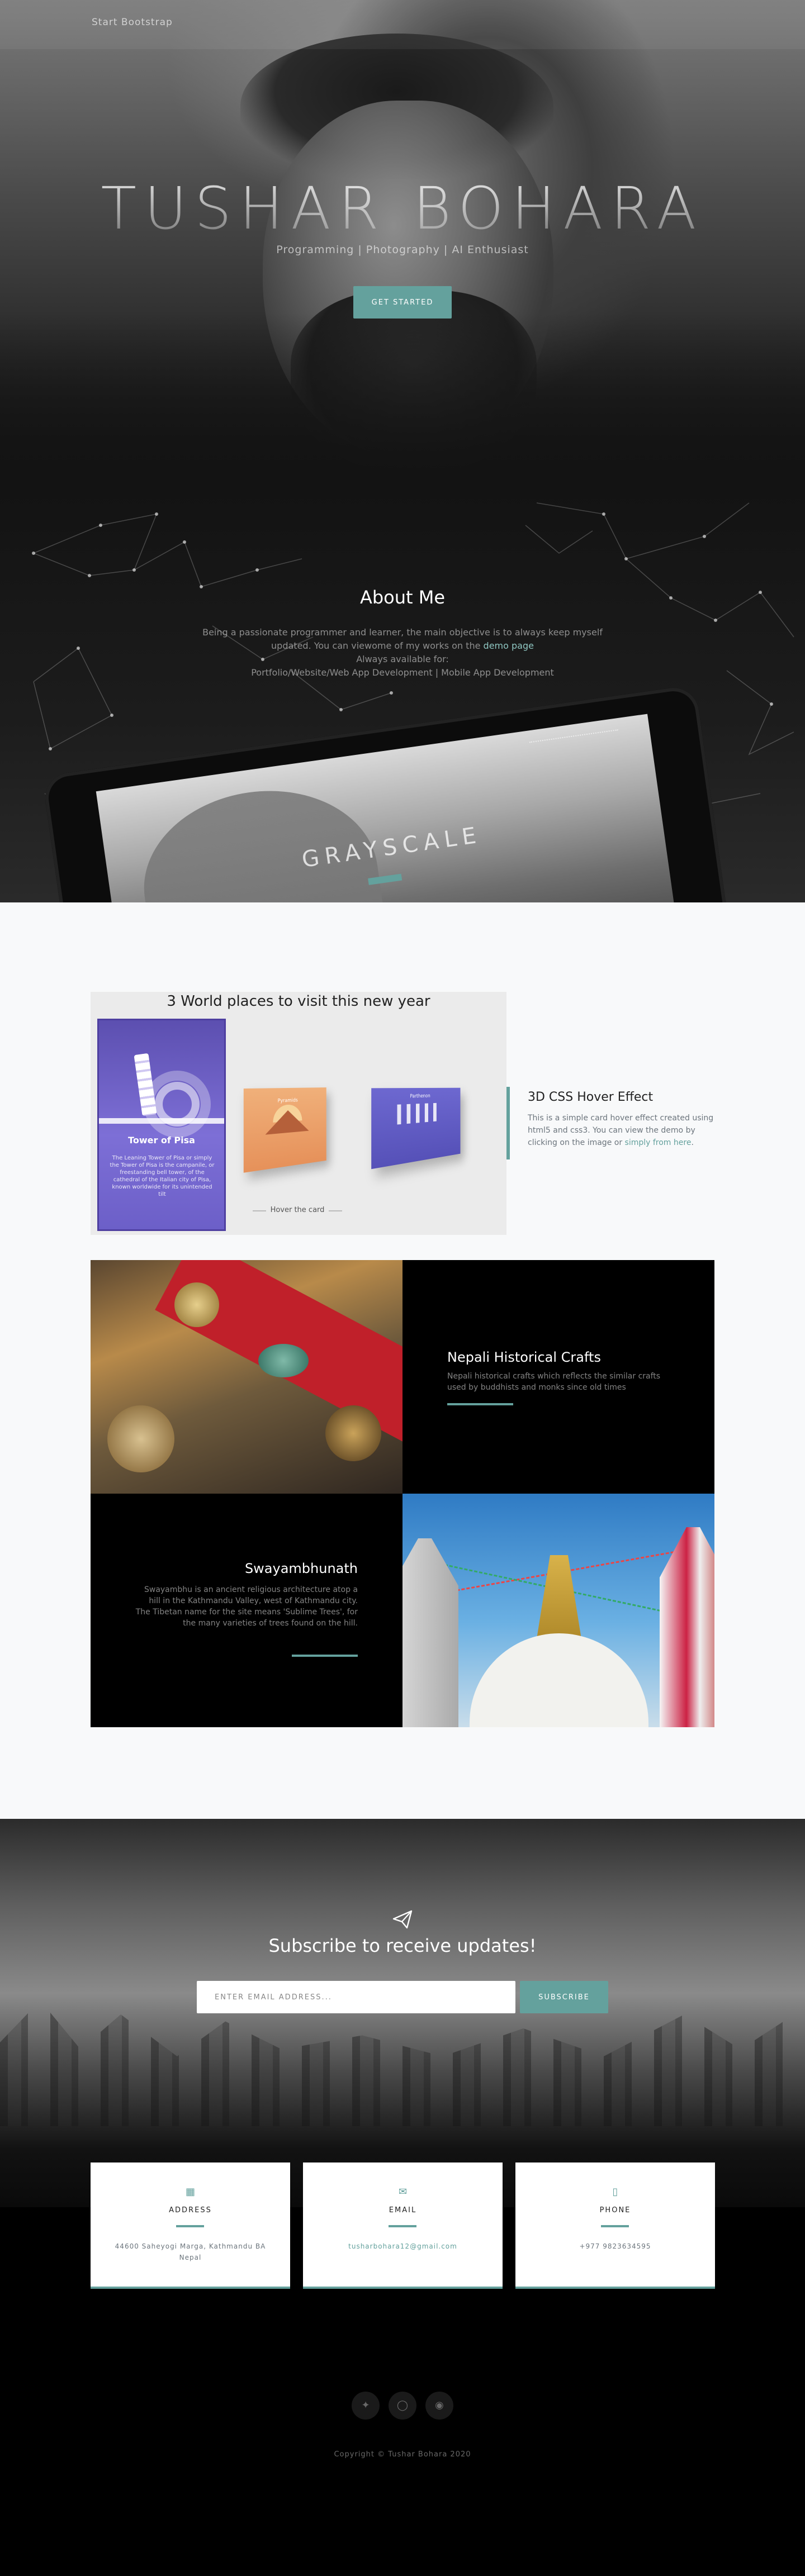  Describe the element at coordinates (283, 1361) in the screenshot. I see `crafts-bowl` at that location.